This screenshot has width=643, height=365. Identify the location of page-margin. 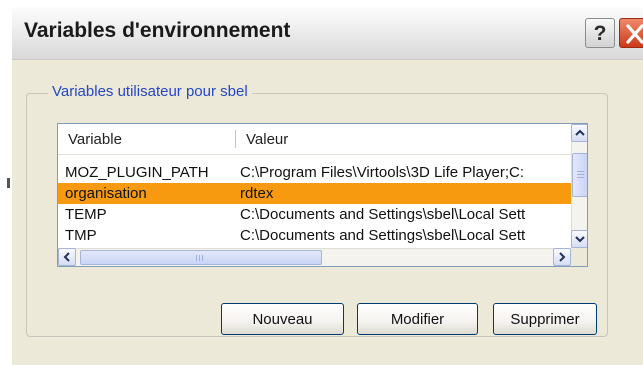
(3, 182).